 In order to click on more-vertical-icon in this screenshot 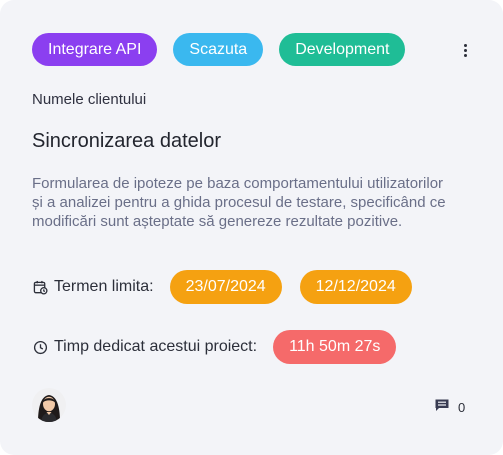, I will do `click(465, 50)`.